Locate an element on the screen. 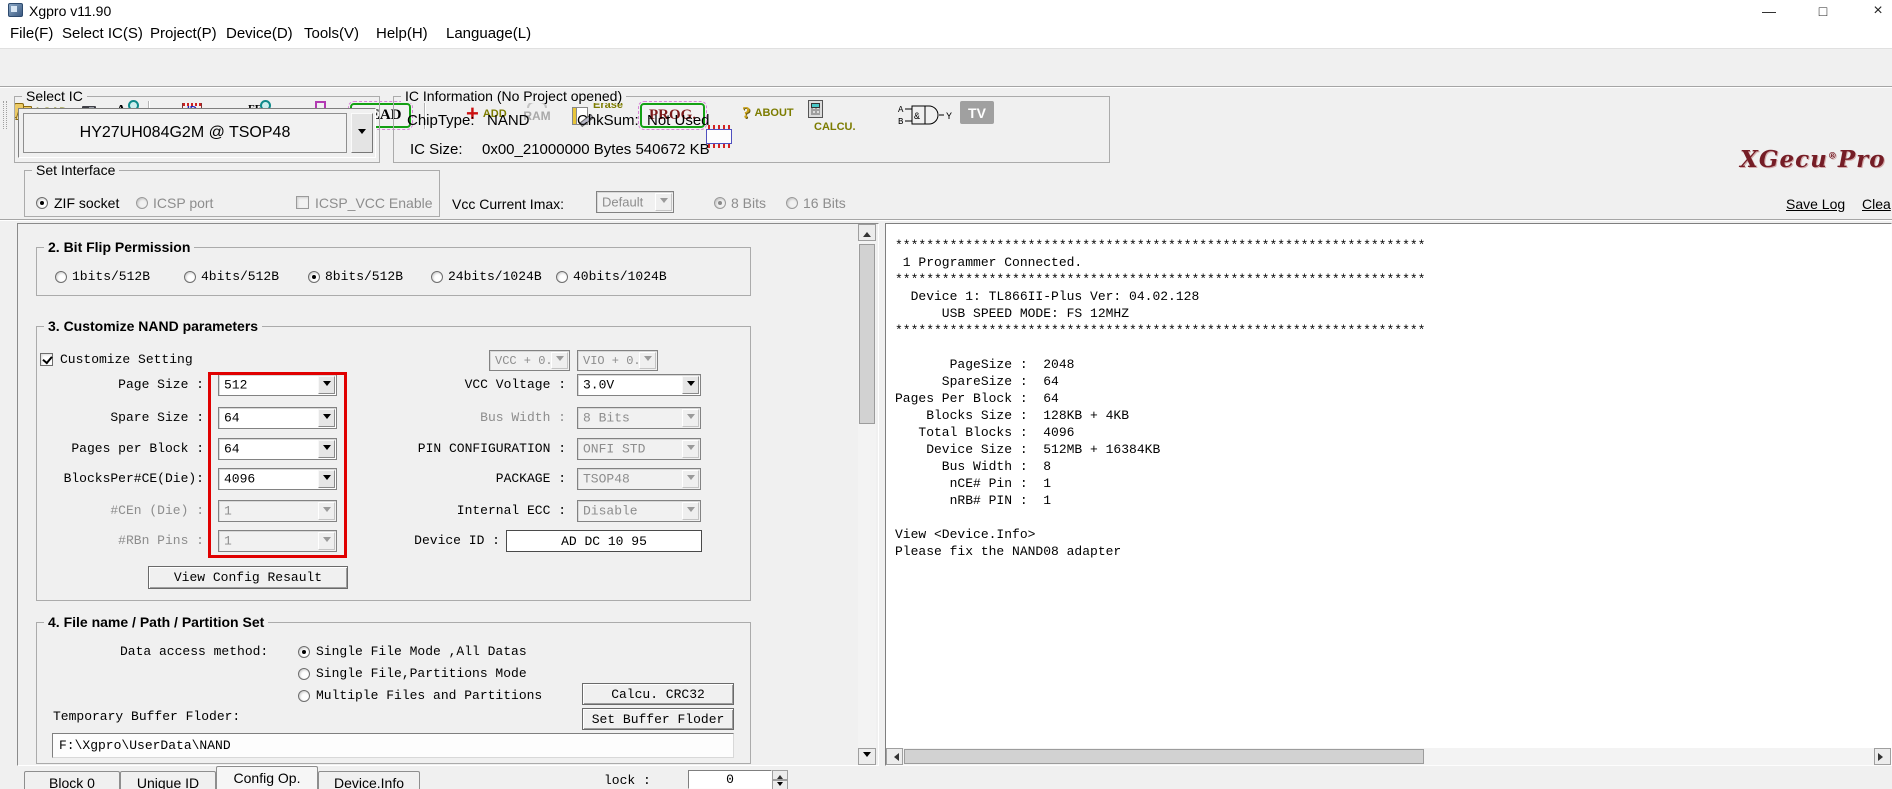  vcc-voltage-dropdown-button is located at coordinates (690, 385).